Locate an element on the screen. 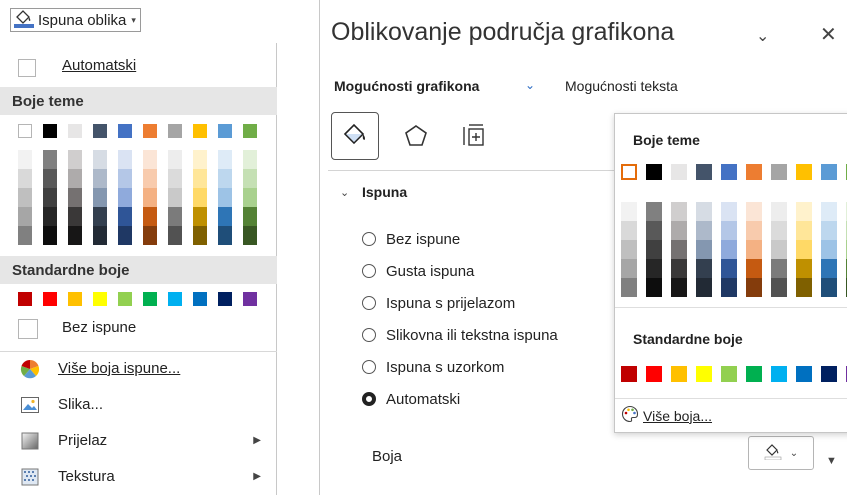 The image size is (847, 495). radio-solid-fill: Gusta ispuna is located at coordinates (418, 271).